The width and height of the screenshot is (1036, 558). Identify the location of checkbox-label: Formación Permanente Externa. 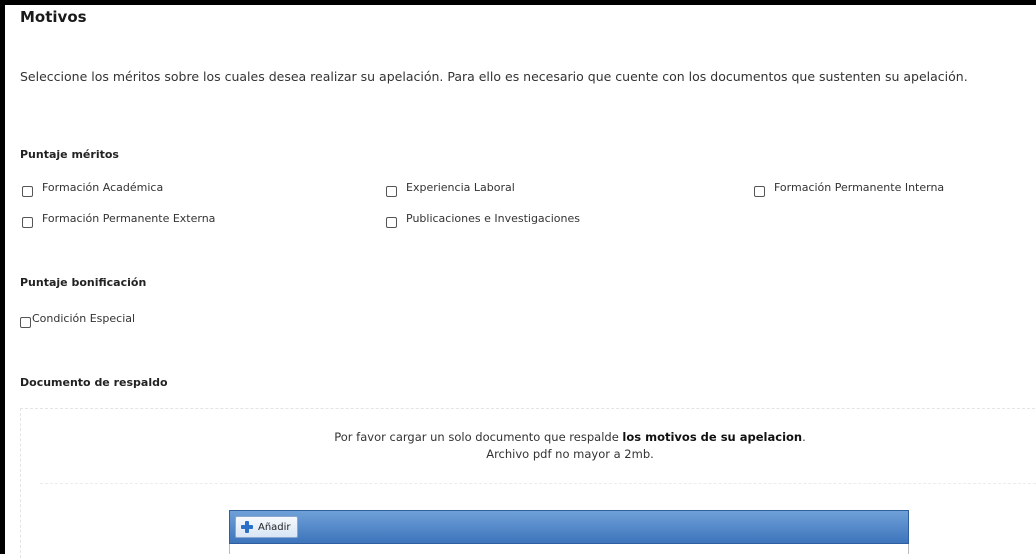
(129, 218).